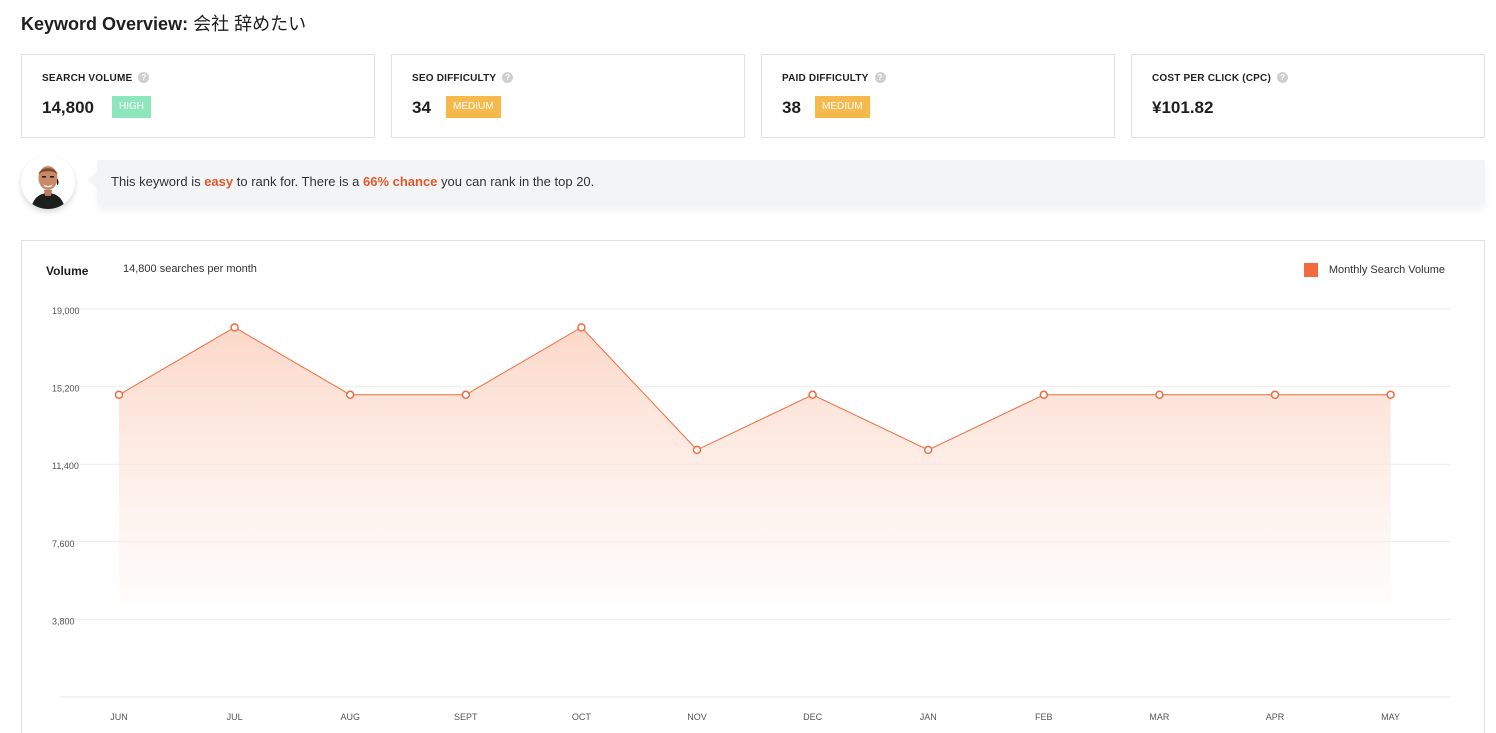 The image size is (1496, 733). Describe the element at coordinates (1211, 78) in the screenshot. I see `cpc-label: COST PER CLICK (CPC)` at that location.